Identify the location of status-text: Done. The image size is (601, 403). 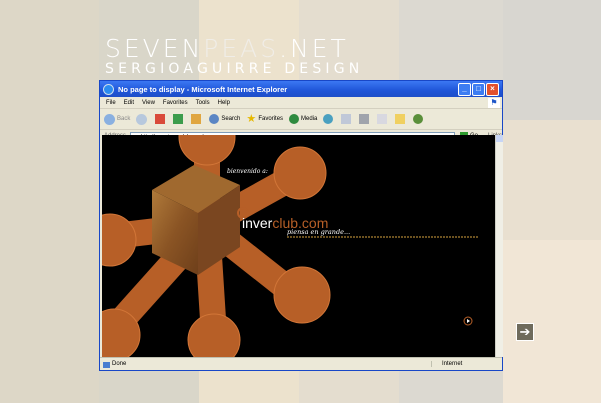
(265, 364).